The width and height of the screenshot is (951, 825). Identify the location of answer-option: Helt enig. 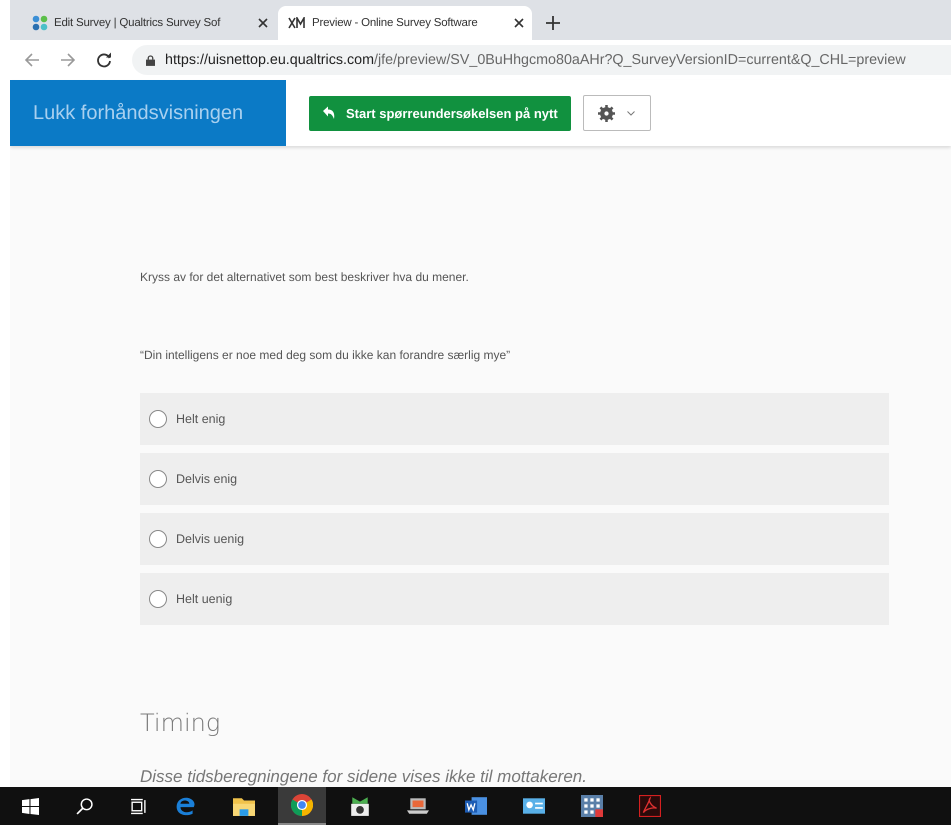
(514, 419).